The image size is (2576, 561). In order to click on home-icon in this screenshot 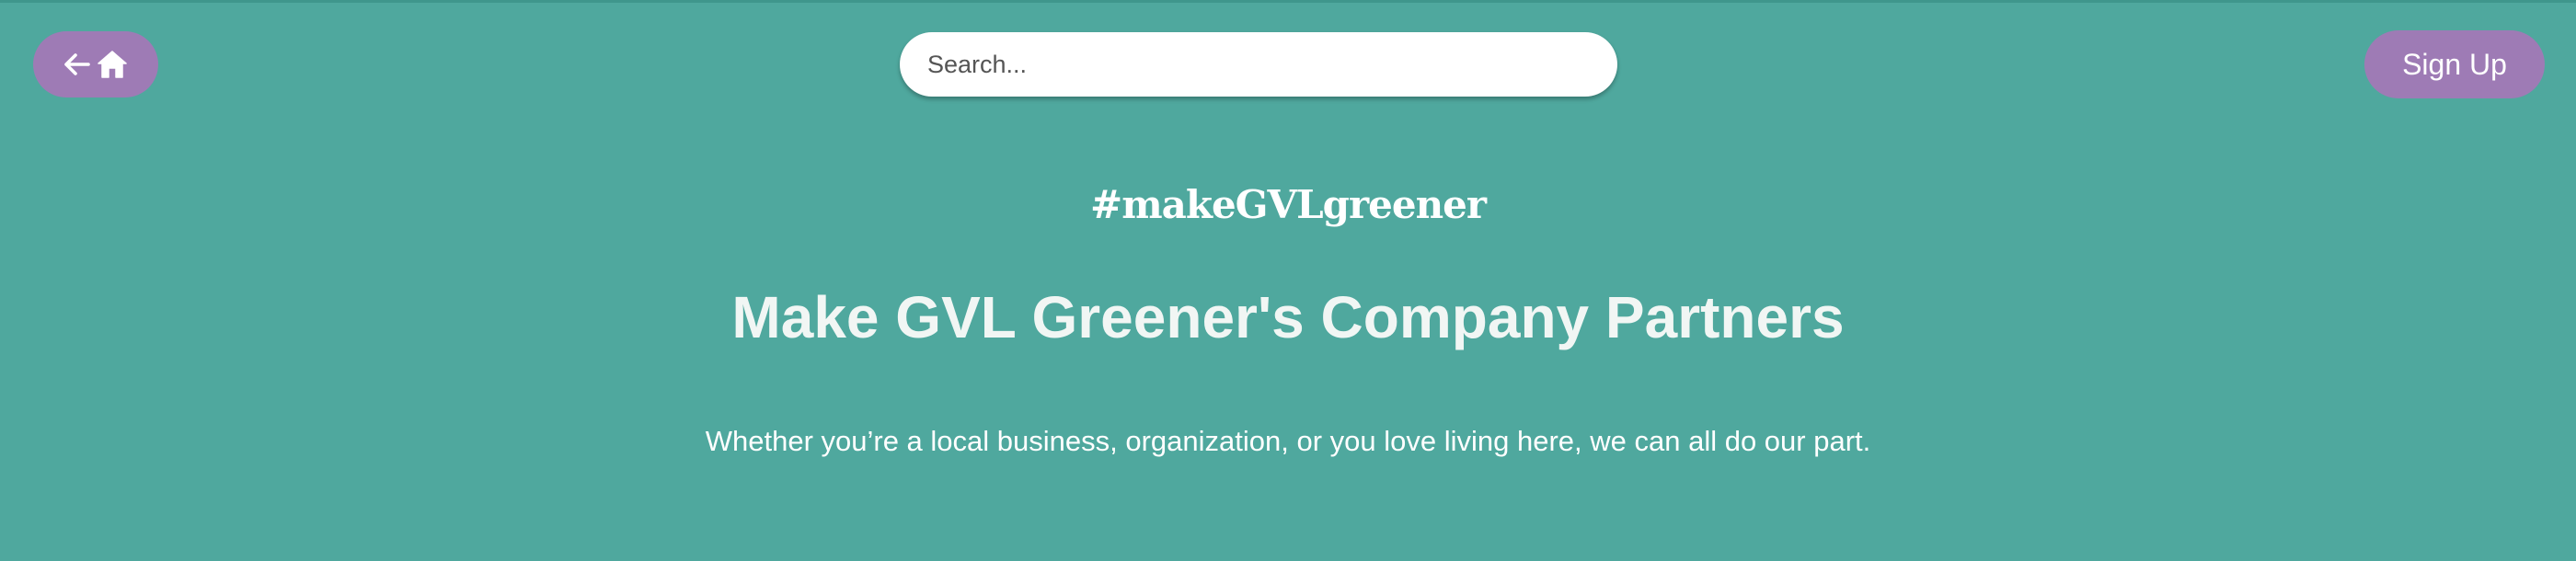, I will do `click(112, 64)`.